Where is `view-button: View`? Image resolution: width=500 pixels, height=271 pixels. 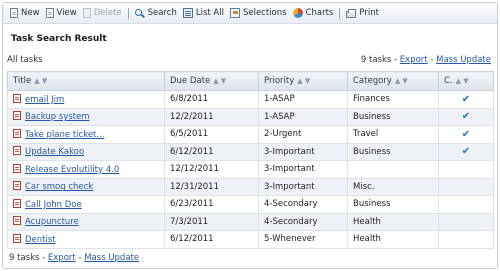
view-button: View is located at coordinates (61, 13).